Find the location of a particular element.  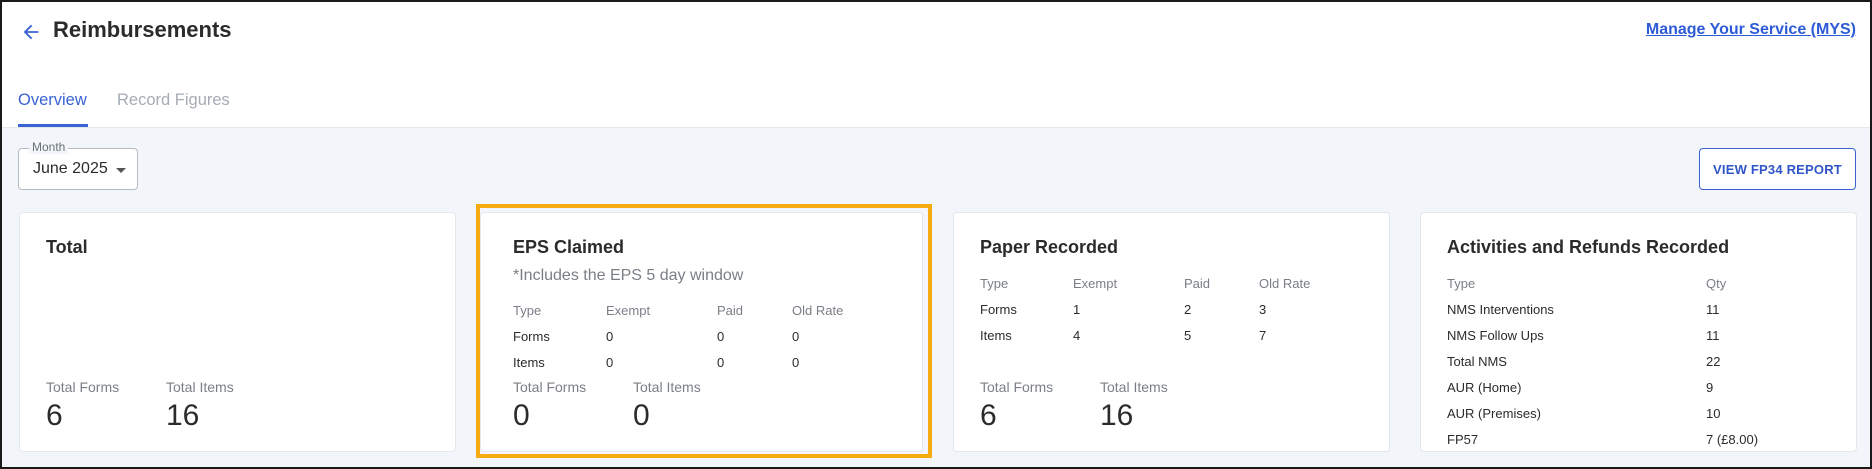

table-cell: Total NMS is located at coordinates (1477, 361).